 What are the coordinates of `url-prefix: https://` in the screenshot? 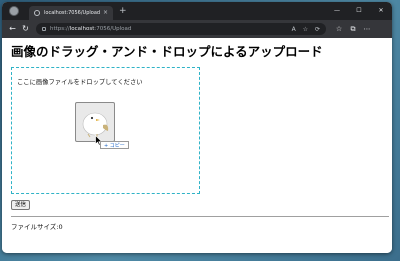 It's located at (60, 29).